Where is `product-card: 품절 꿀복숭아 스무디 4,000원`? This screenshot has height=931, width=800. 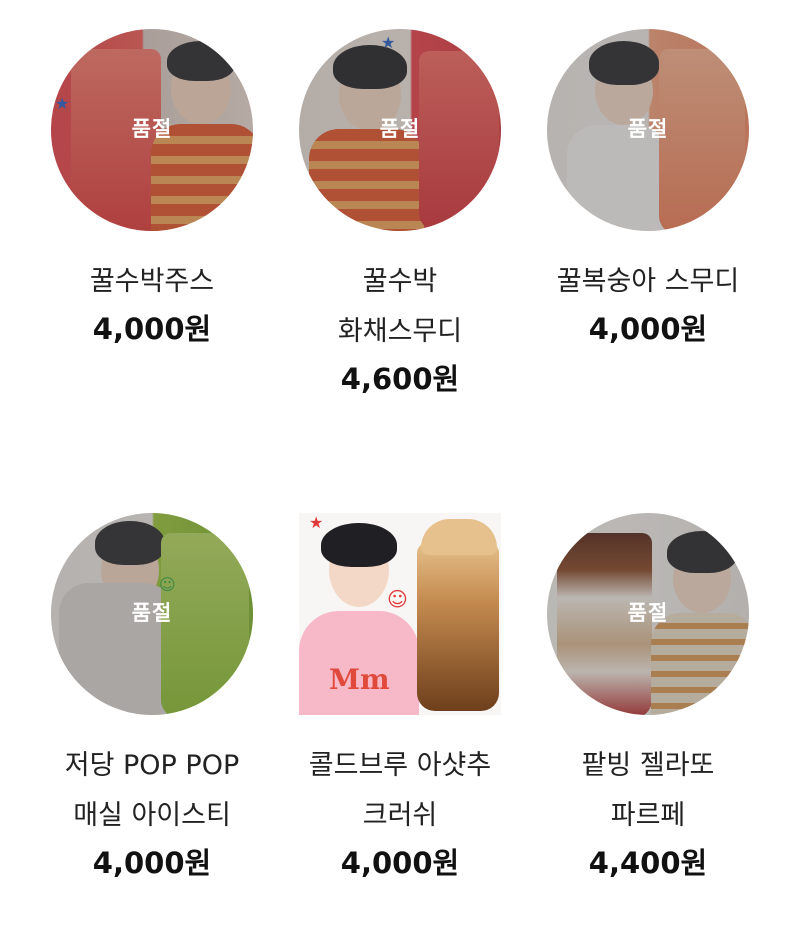
product-card: 품절 꿀복숭아 스무디 4,000원 is located at coordinates (648, 189).